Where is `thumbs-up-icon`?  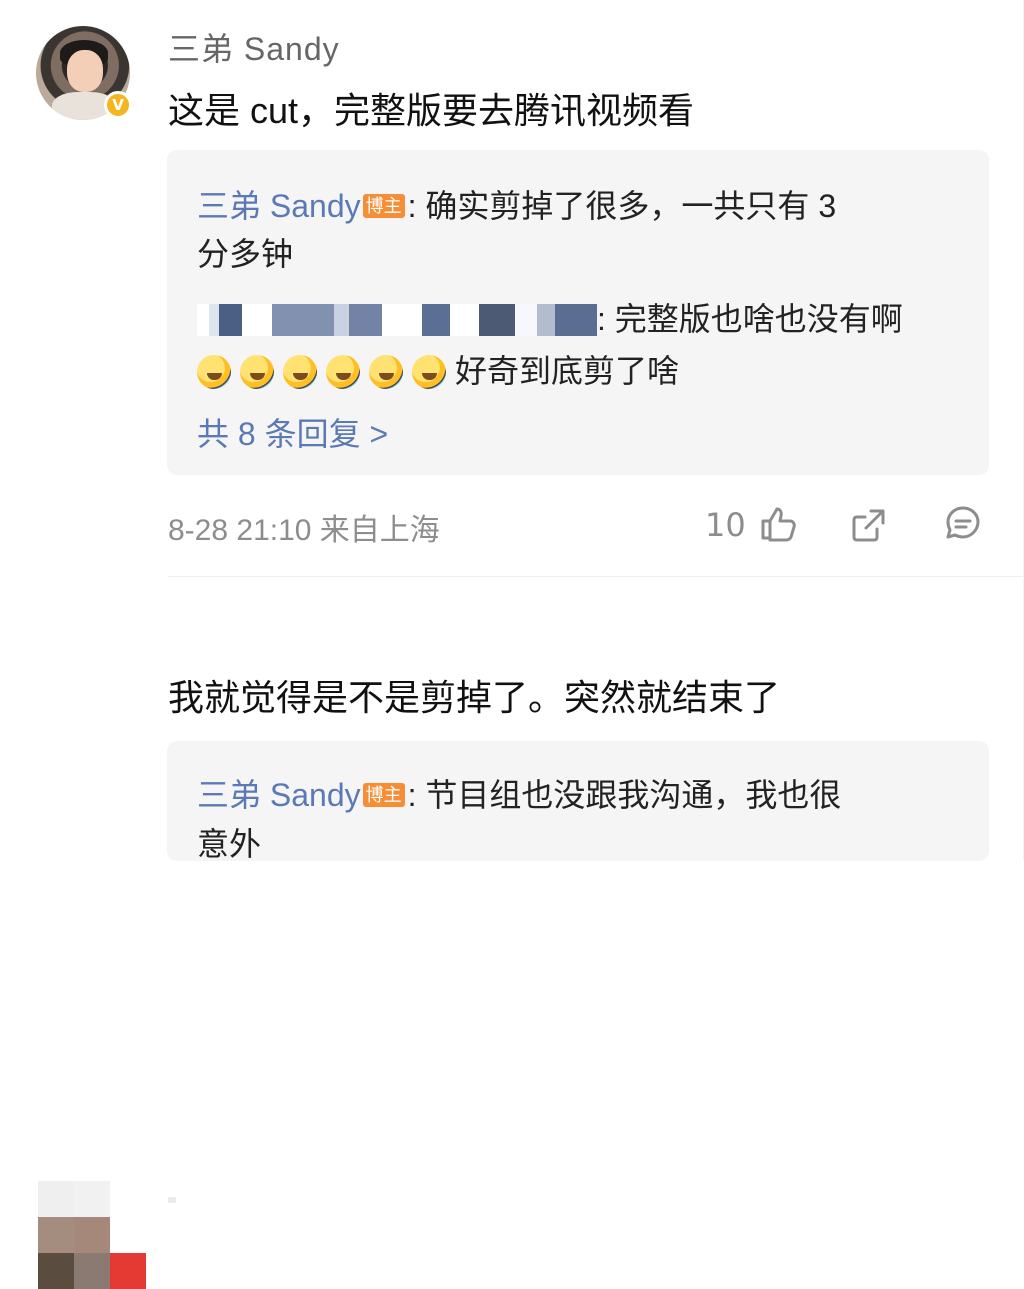
thumbs-up-icon is located at coordinates (778, 523).